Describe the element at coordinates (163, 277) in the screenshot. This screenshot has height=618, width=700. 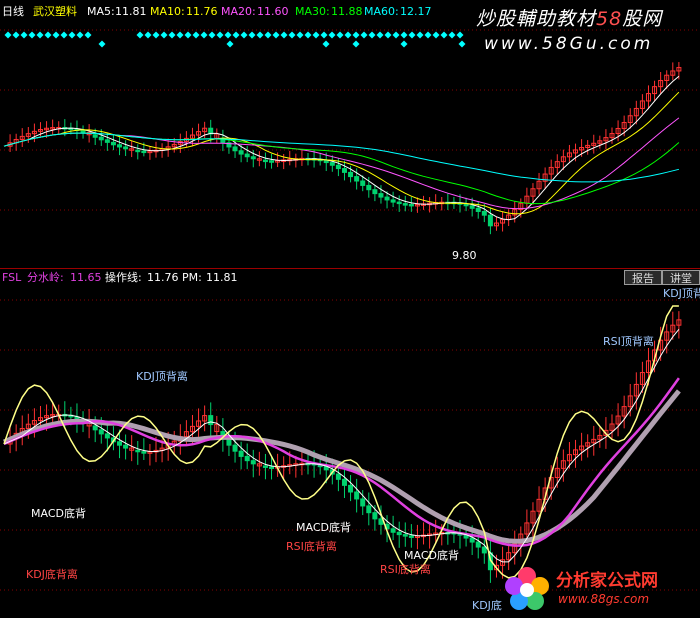
I see `czx-value: 11.76` at that location.